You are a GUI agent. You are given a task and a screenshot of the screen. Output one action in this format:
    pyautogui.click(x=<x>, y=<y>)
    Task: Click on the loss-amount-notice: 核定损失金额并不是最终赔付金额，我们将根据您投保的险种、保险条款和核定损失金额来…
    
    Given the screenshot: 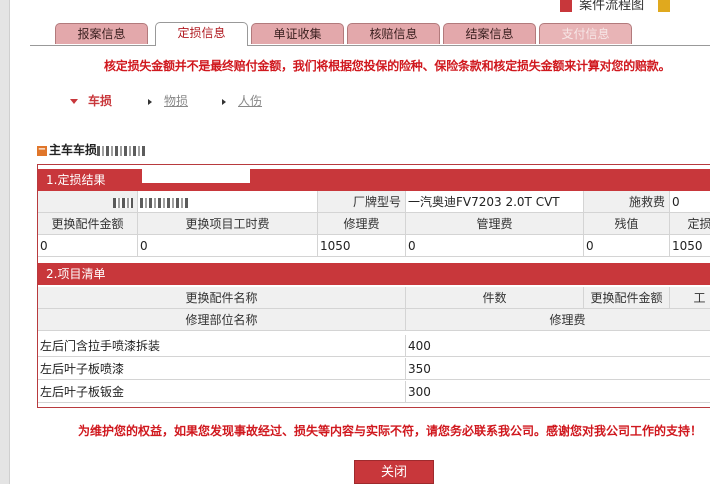 What is the action you would take?
    pyautogui.click(x=387, y=66)
    